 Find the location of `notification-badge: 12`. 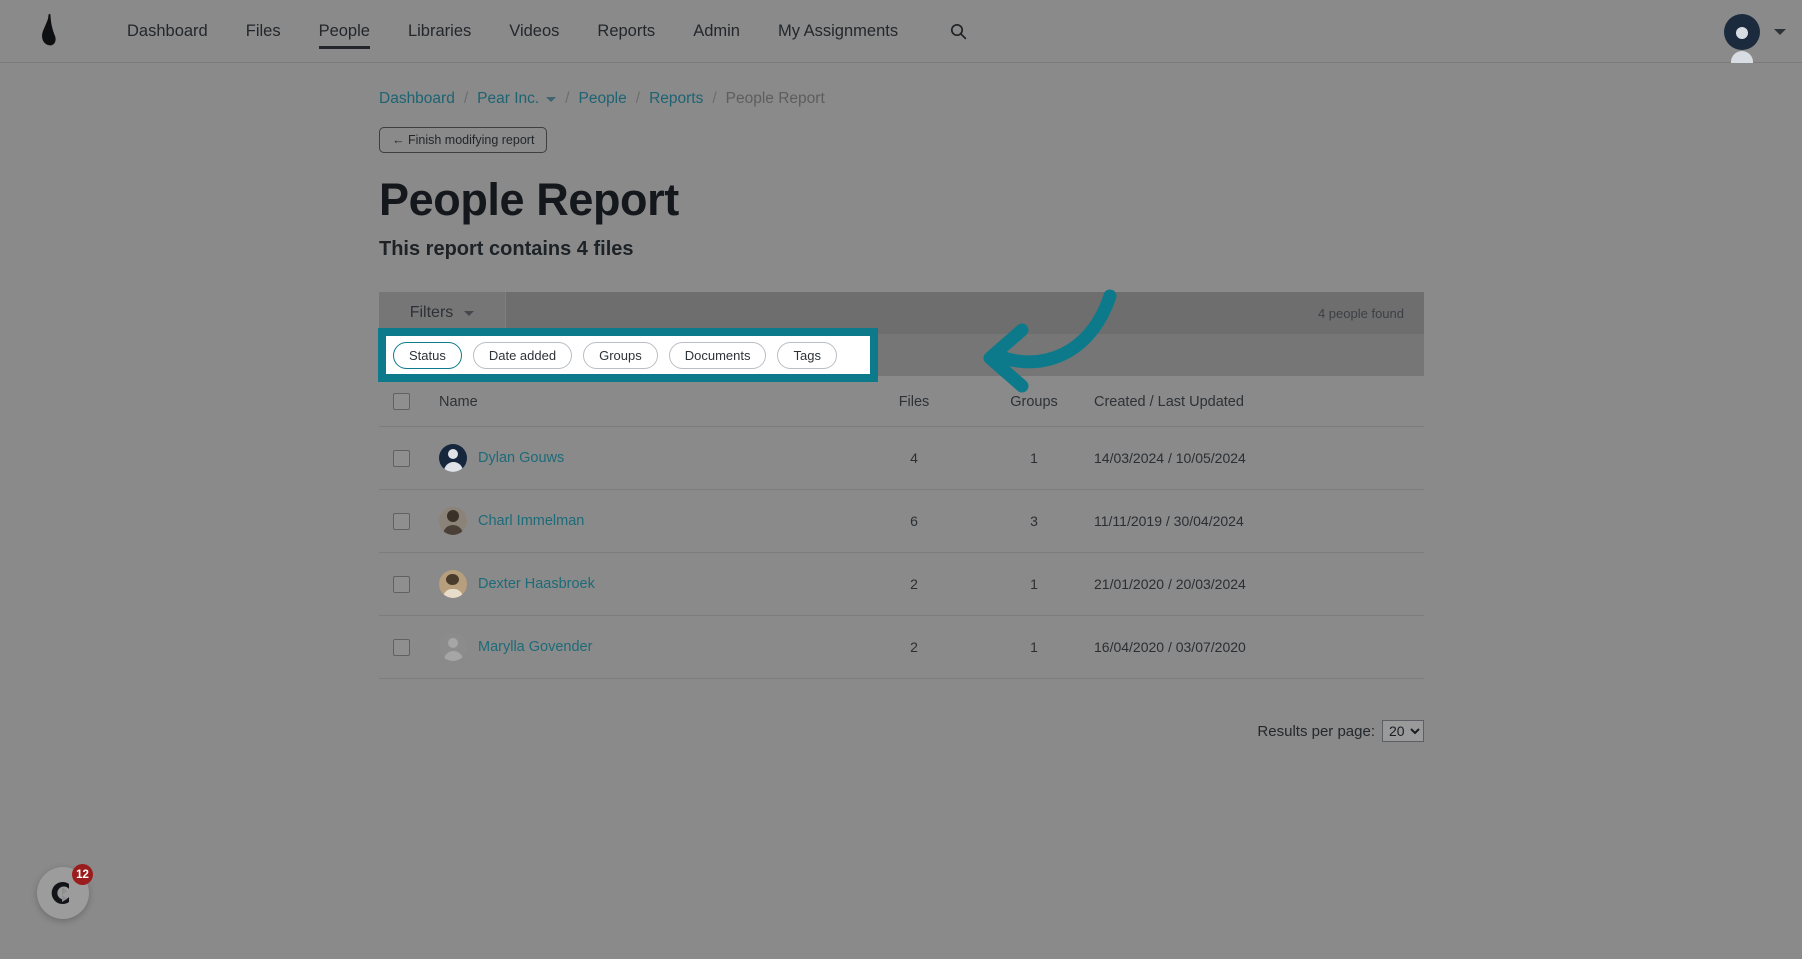

notification-badge: 12 is located at coordinates (82, 874).